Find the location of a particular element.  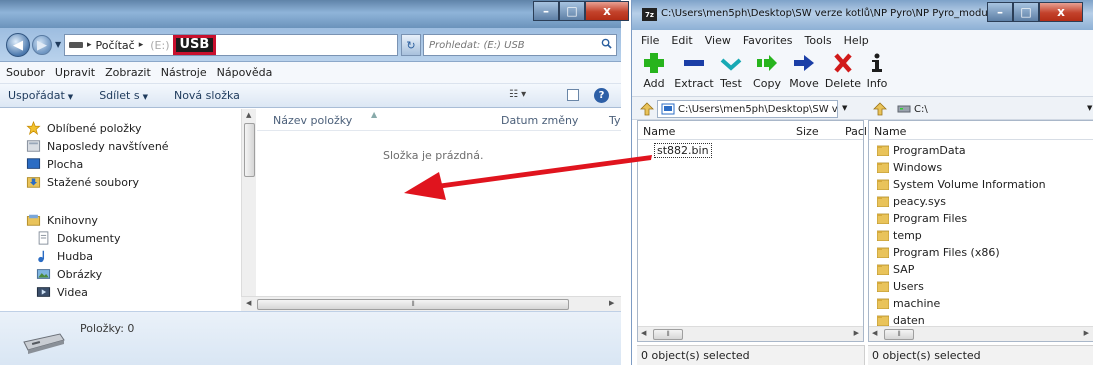

explorer-close-button: x is located at coordinates (607, 11).